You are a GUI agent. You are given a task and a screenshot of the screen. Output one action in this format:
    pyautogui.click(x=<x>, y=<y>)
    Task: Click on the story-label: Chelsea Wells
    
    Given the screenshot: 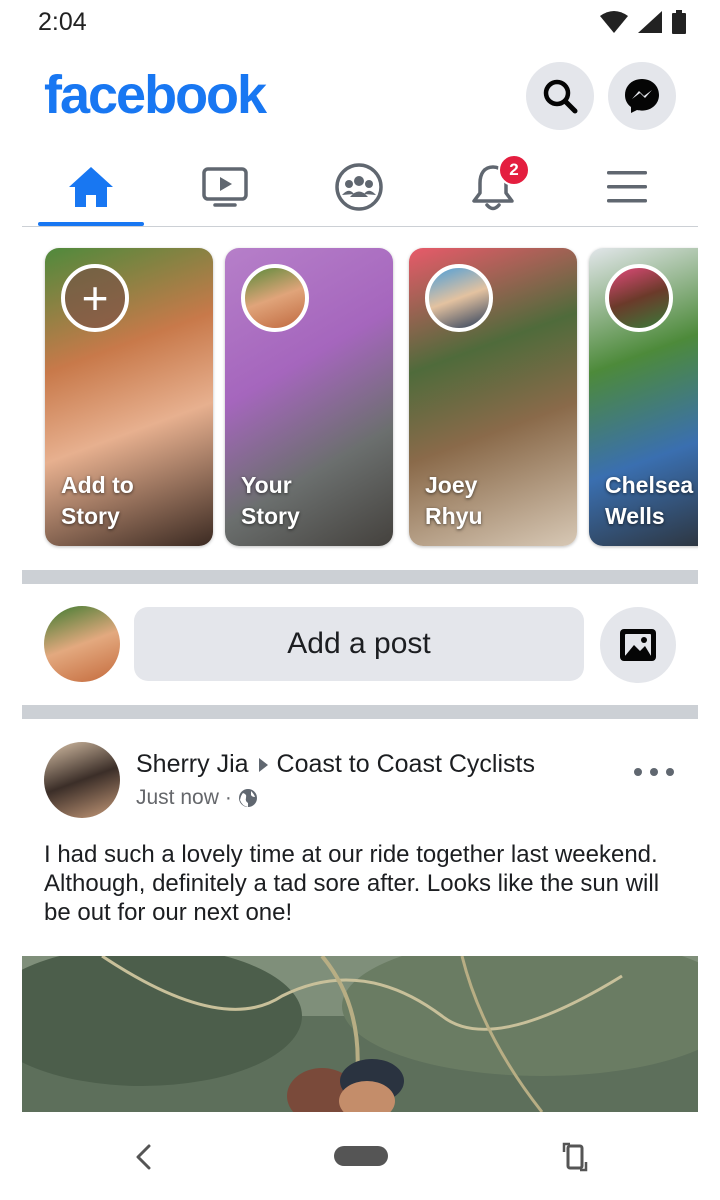 What is the action you would take?
    pyautogui.click(x=649, y=500)
    